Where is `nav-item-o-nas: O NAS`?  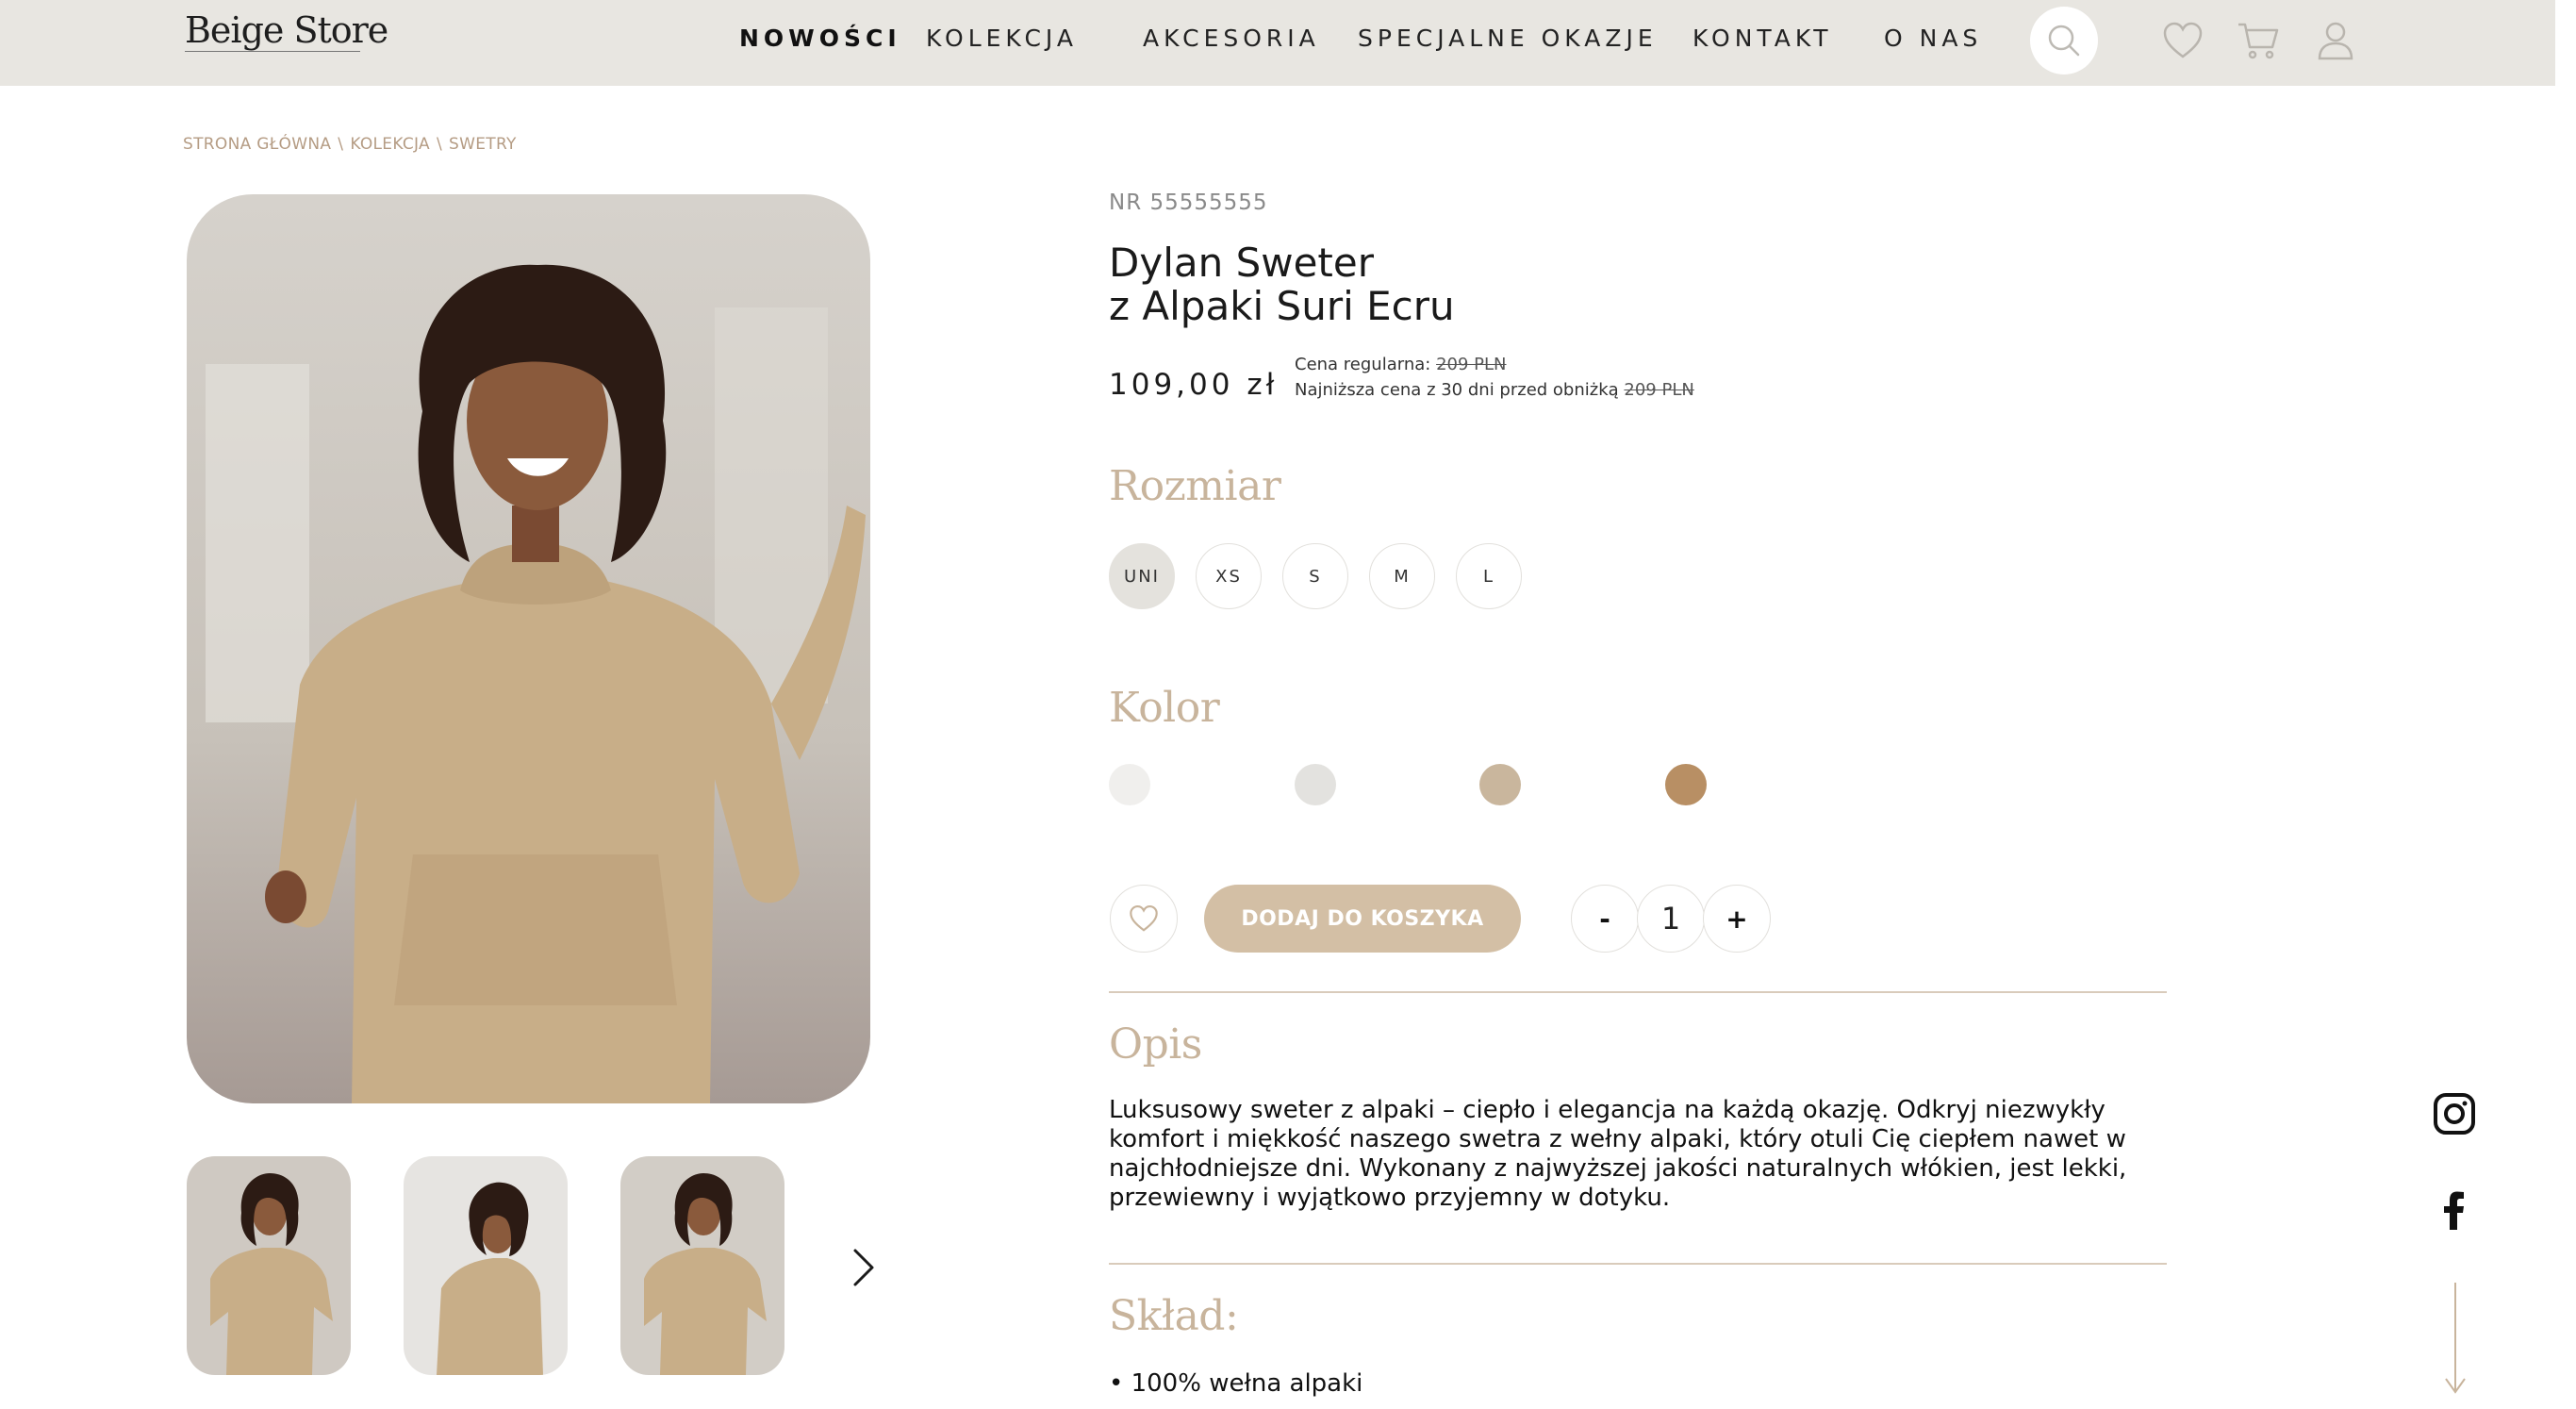 nav-item-o-nas: O NAS is located at coordinates (1933, 38).